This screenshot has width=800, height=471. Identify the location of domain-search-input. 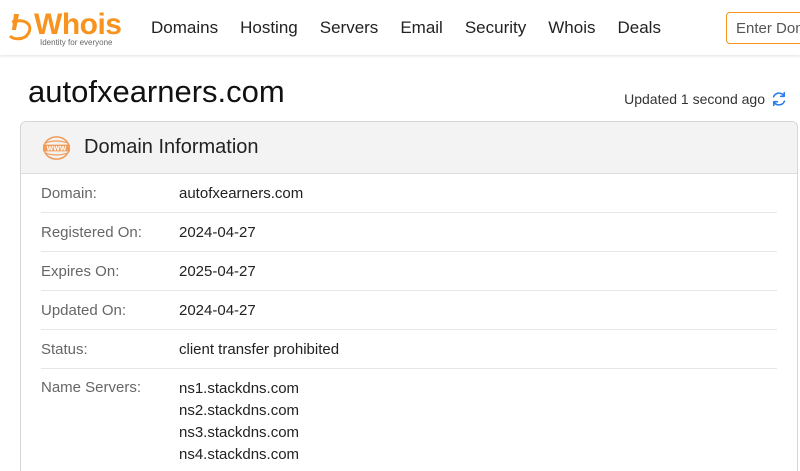
(763, 28).